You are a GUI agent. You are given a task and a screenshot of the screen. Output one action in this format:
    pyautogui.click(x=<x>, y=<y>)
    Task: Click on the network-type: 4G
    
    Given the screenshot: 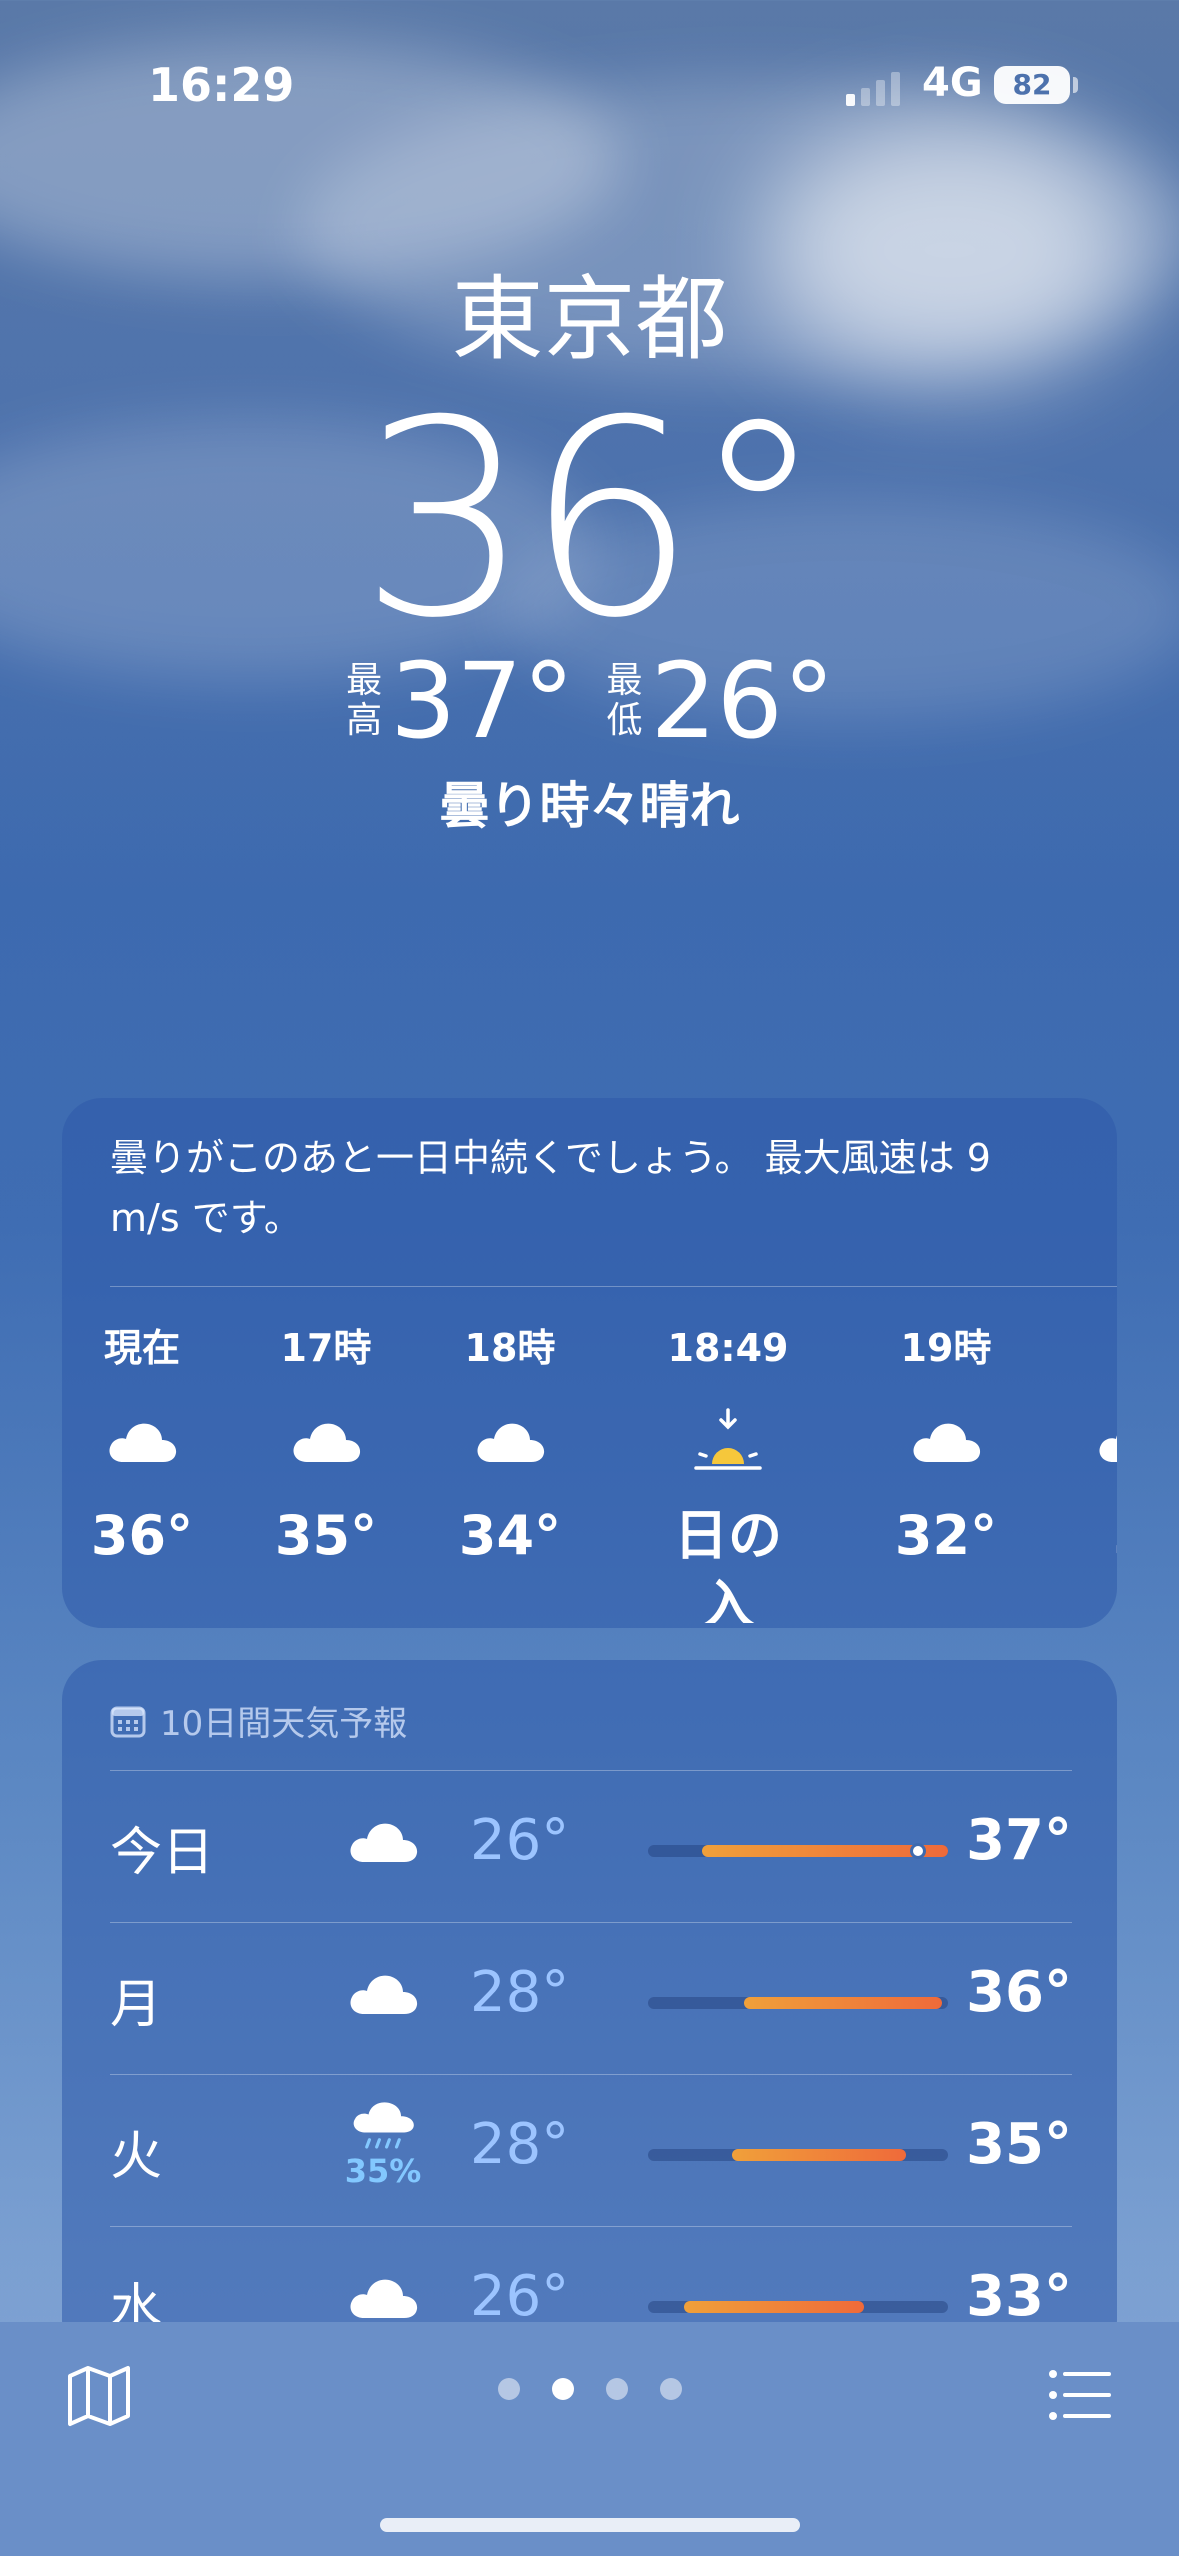 What is the action you would take?
    pyautogui.click(x=952, y=83)
    